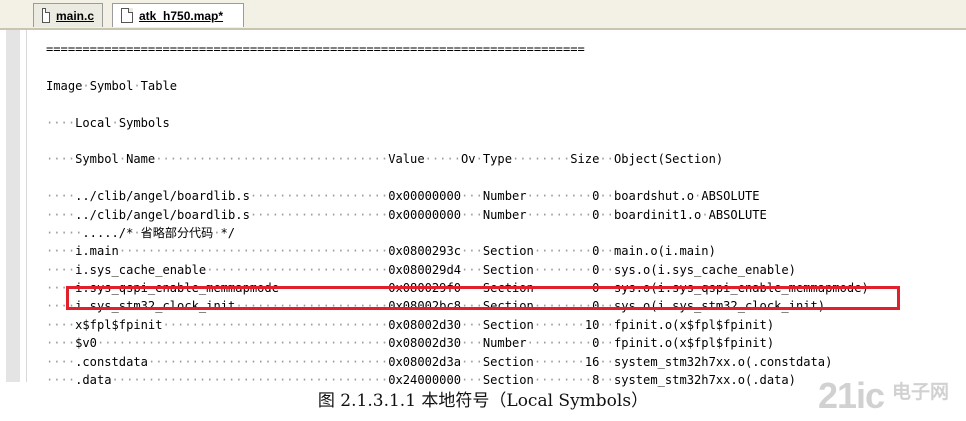 This screenshot has height=421, width=966. I want to click on tab-label: atk_h750.map*, so click(181, 15).